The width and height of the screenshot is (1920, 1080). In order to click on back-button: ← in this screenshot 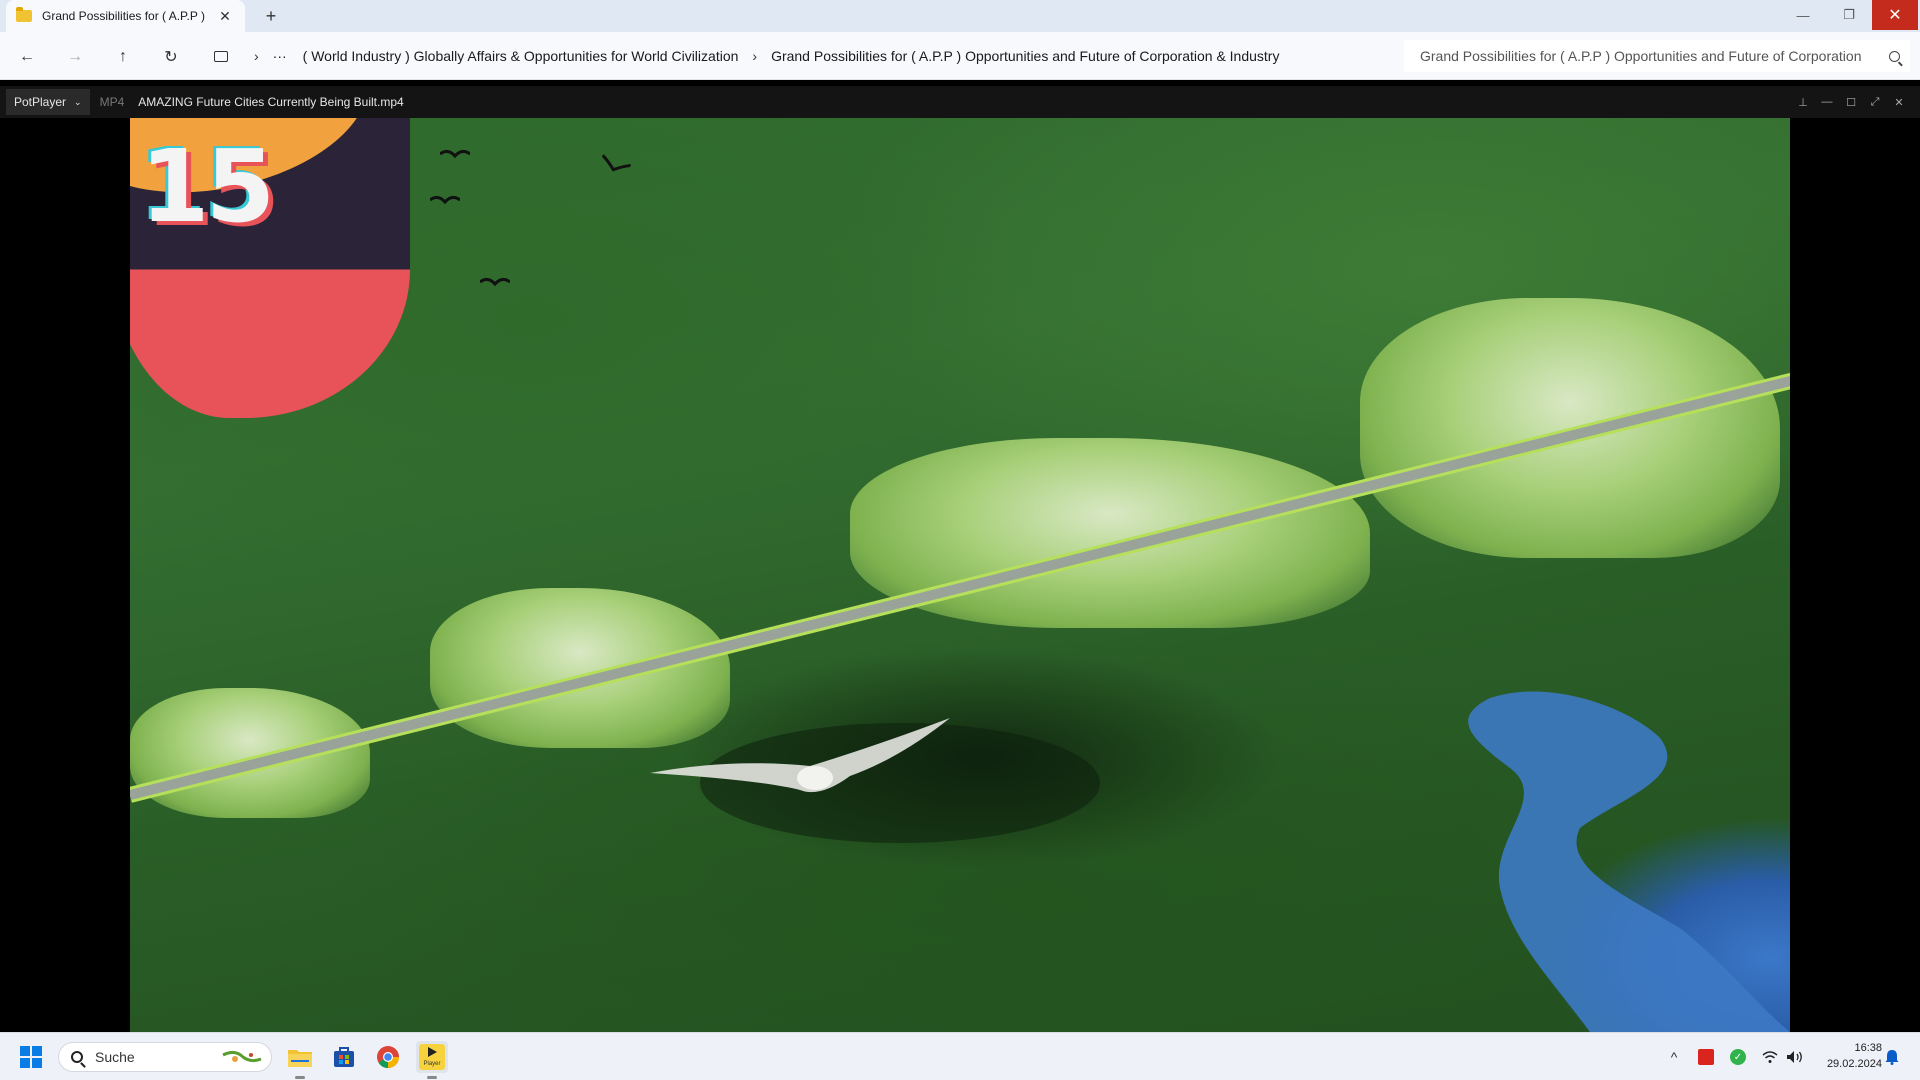, I will do `click(27, 57)`.